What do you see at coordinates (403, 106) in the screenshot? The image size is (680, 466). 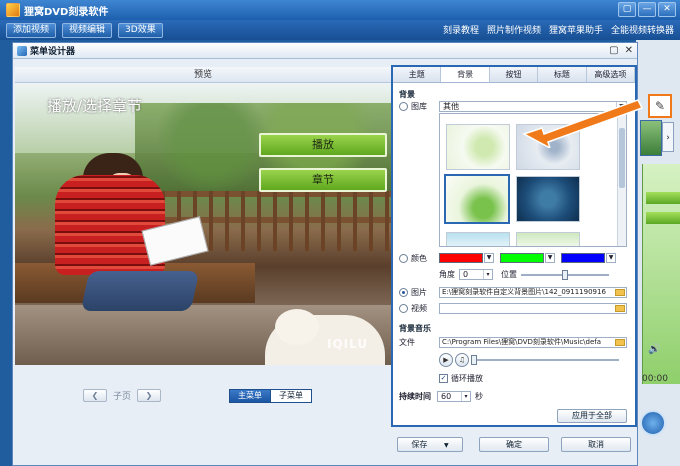 I see `gallery-radio` at bounding box center [403, 106].